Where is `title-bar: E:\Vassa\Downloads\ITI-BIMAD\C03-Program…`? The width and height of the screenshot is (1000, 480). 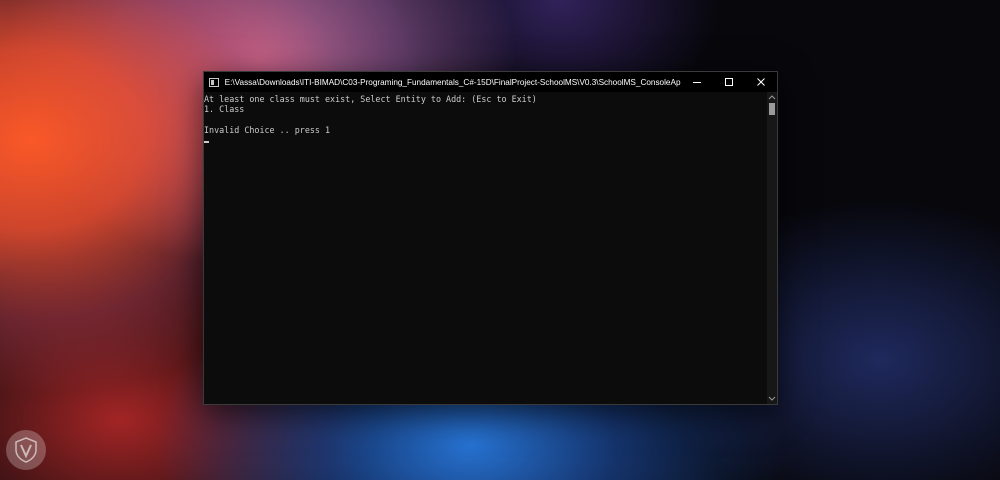
title-bar: E:\Vassa\Downloads\ITI-BIMAD\C03-Program… is located at coordinates (490, 82).